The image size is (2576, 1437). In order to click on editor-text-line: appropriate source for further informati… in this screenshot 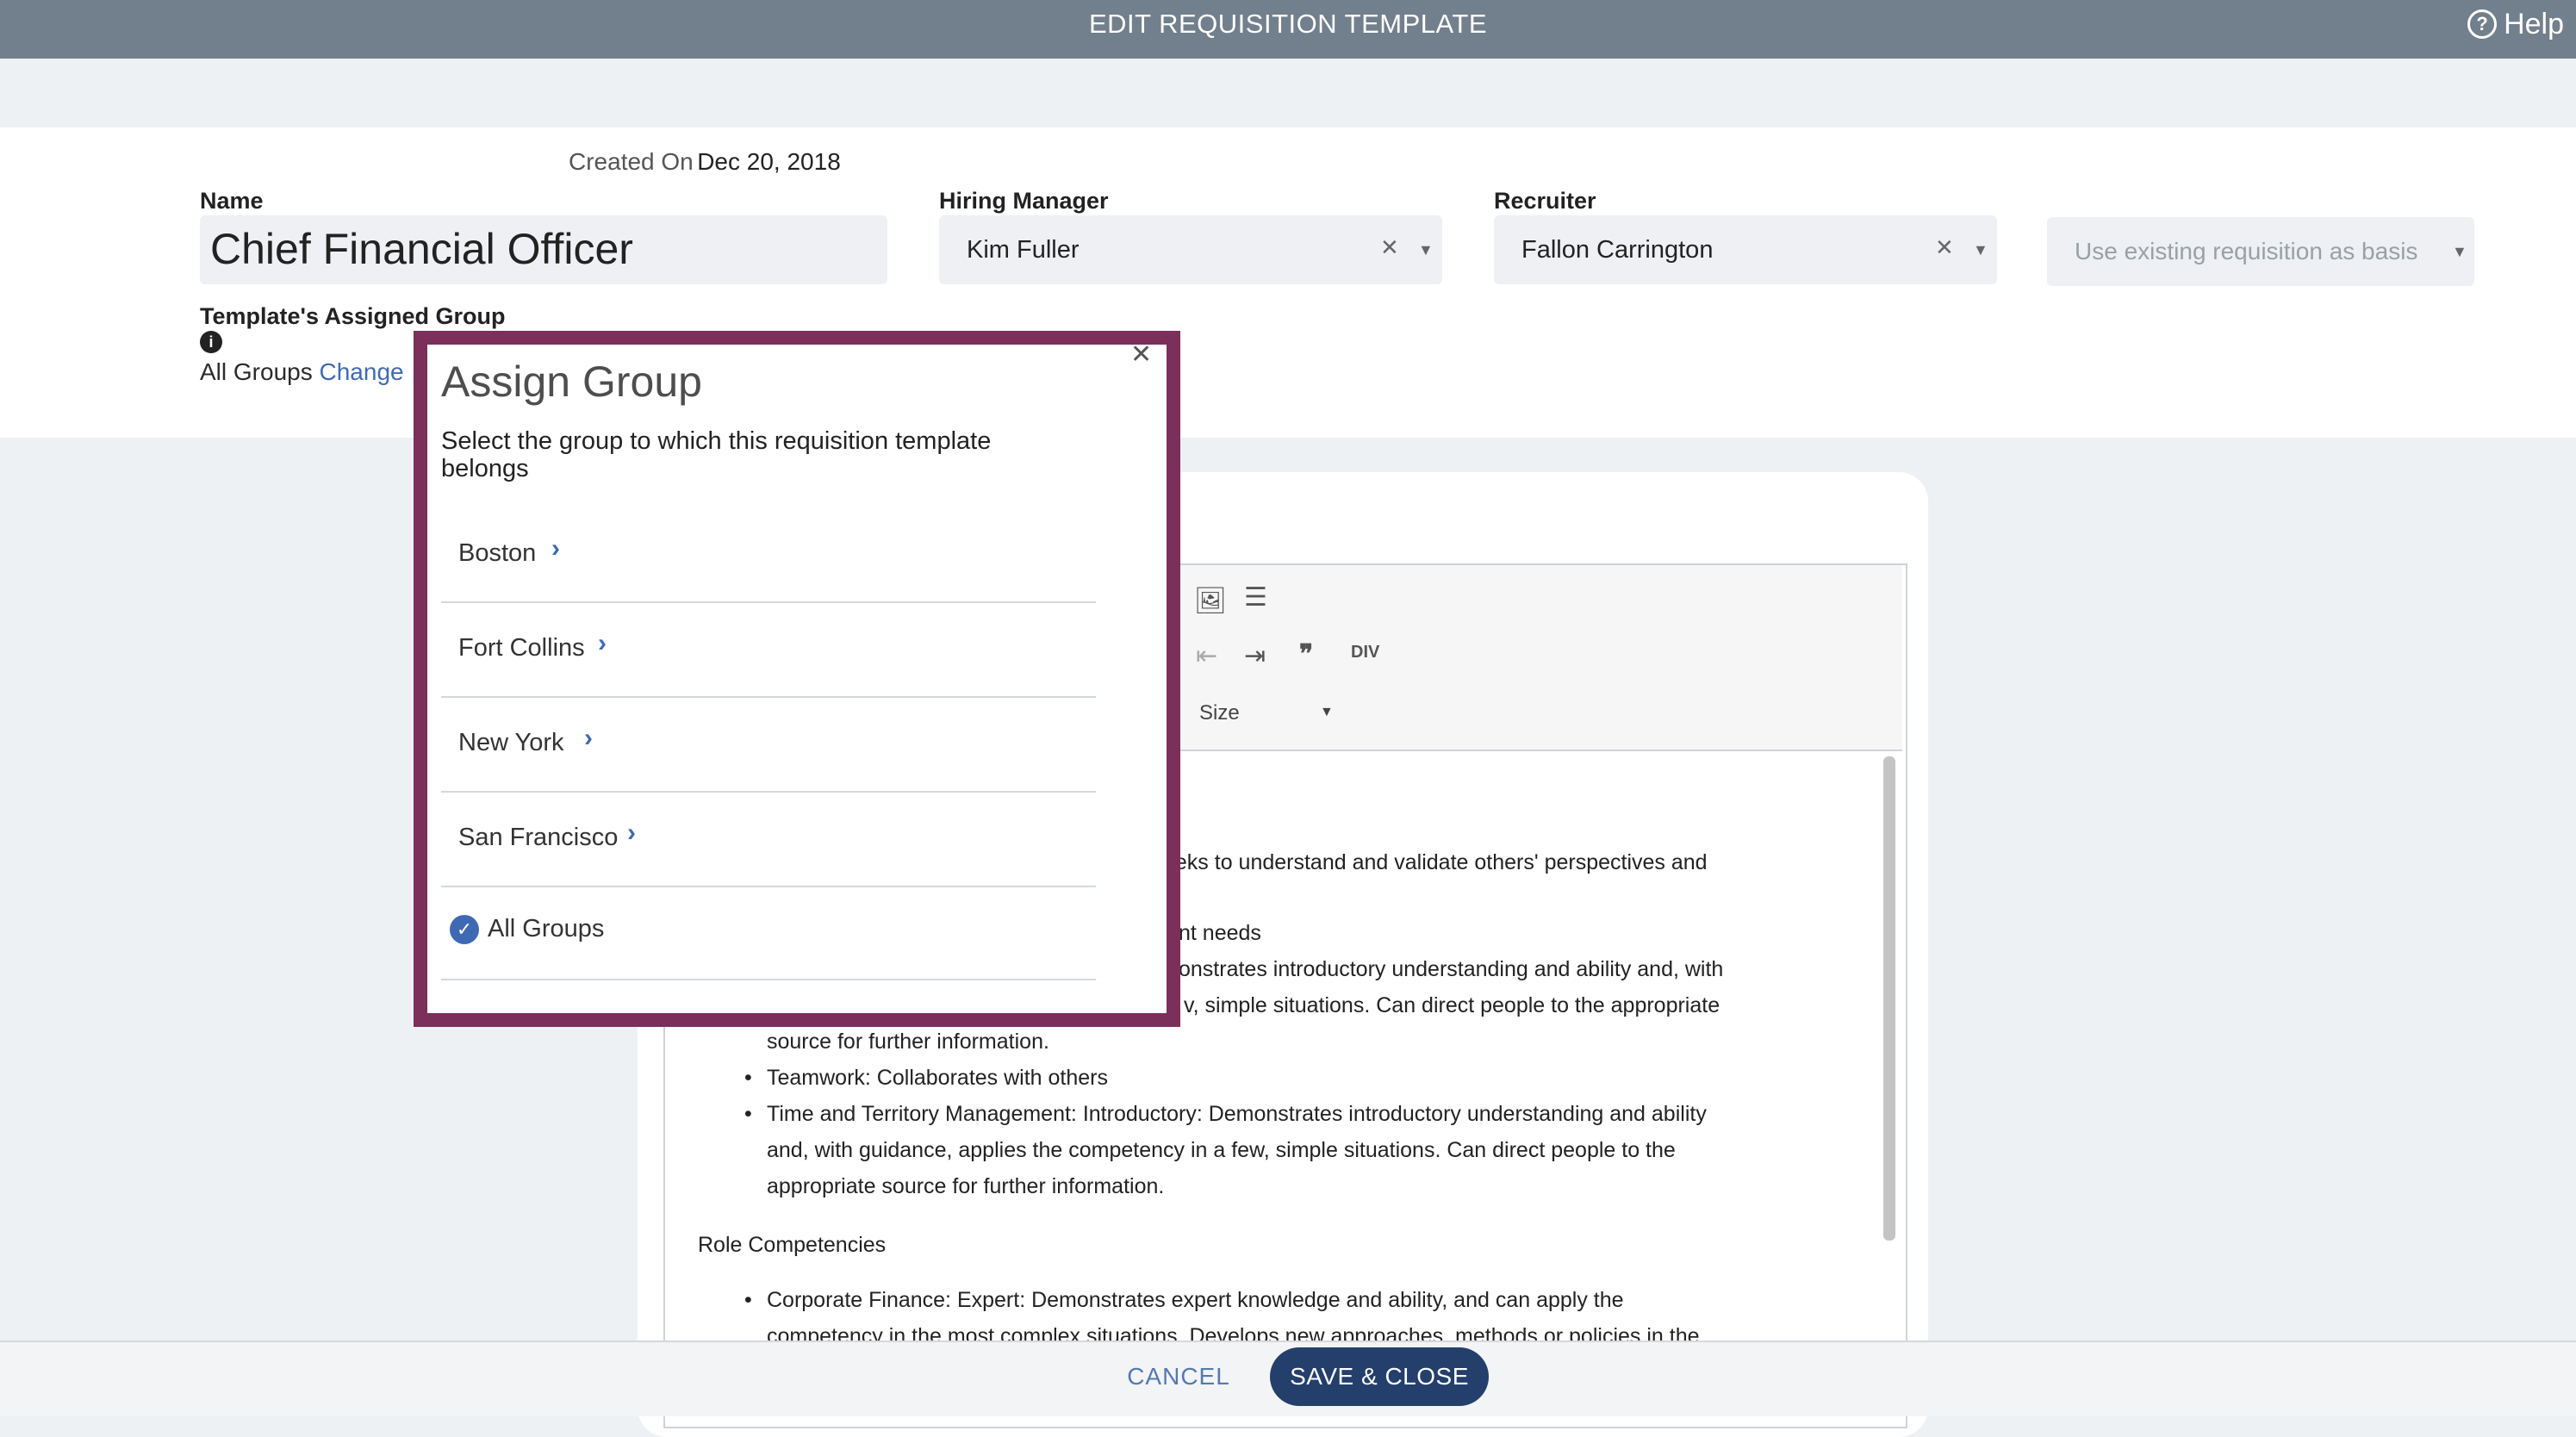, I will do `click(966, 1186)`.